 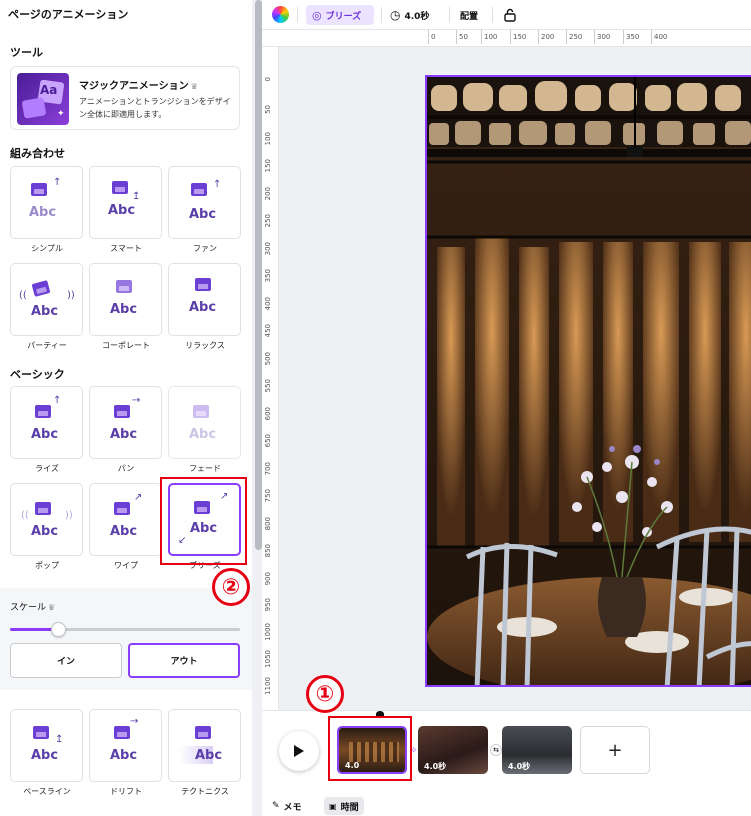 What do you see at coordinates (46, 519) in the screenshot?
I see `anim-tile-pop: (( )) Abc` at bounding box center [46, 519].